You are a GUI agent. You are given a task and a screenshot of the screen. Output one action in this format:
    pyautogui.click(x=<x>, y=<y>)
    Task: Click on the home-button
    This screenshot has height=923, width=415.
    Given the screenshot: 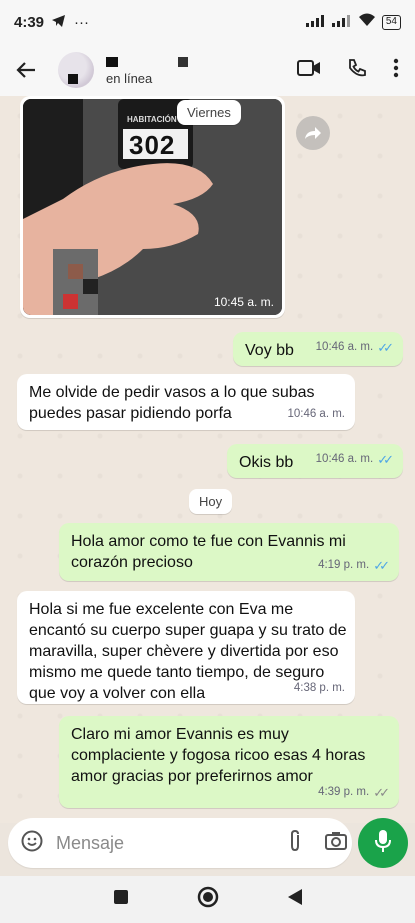 What is the action you would take?
    pyautogui.click(x=208, y=899)
    